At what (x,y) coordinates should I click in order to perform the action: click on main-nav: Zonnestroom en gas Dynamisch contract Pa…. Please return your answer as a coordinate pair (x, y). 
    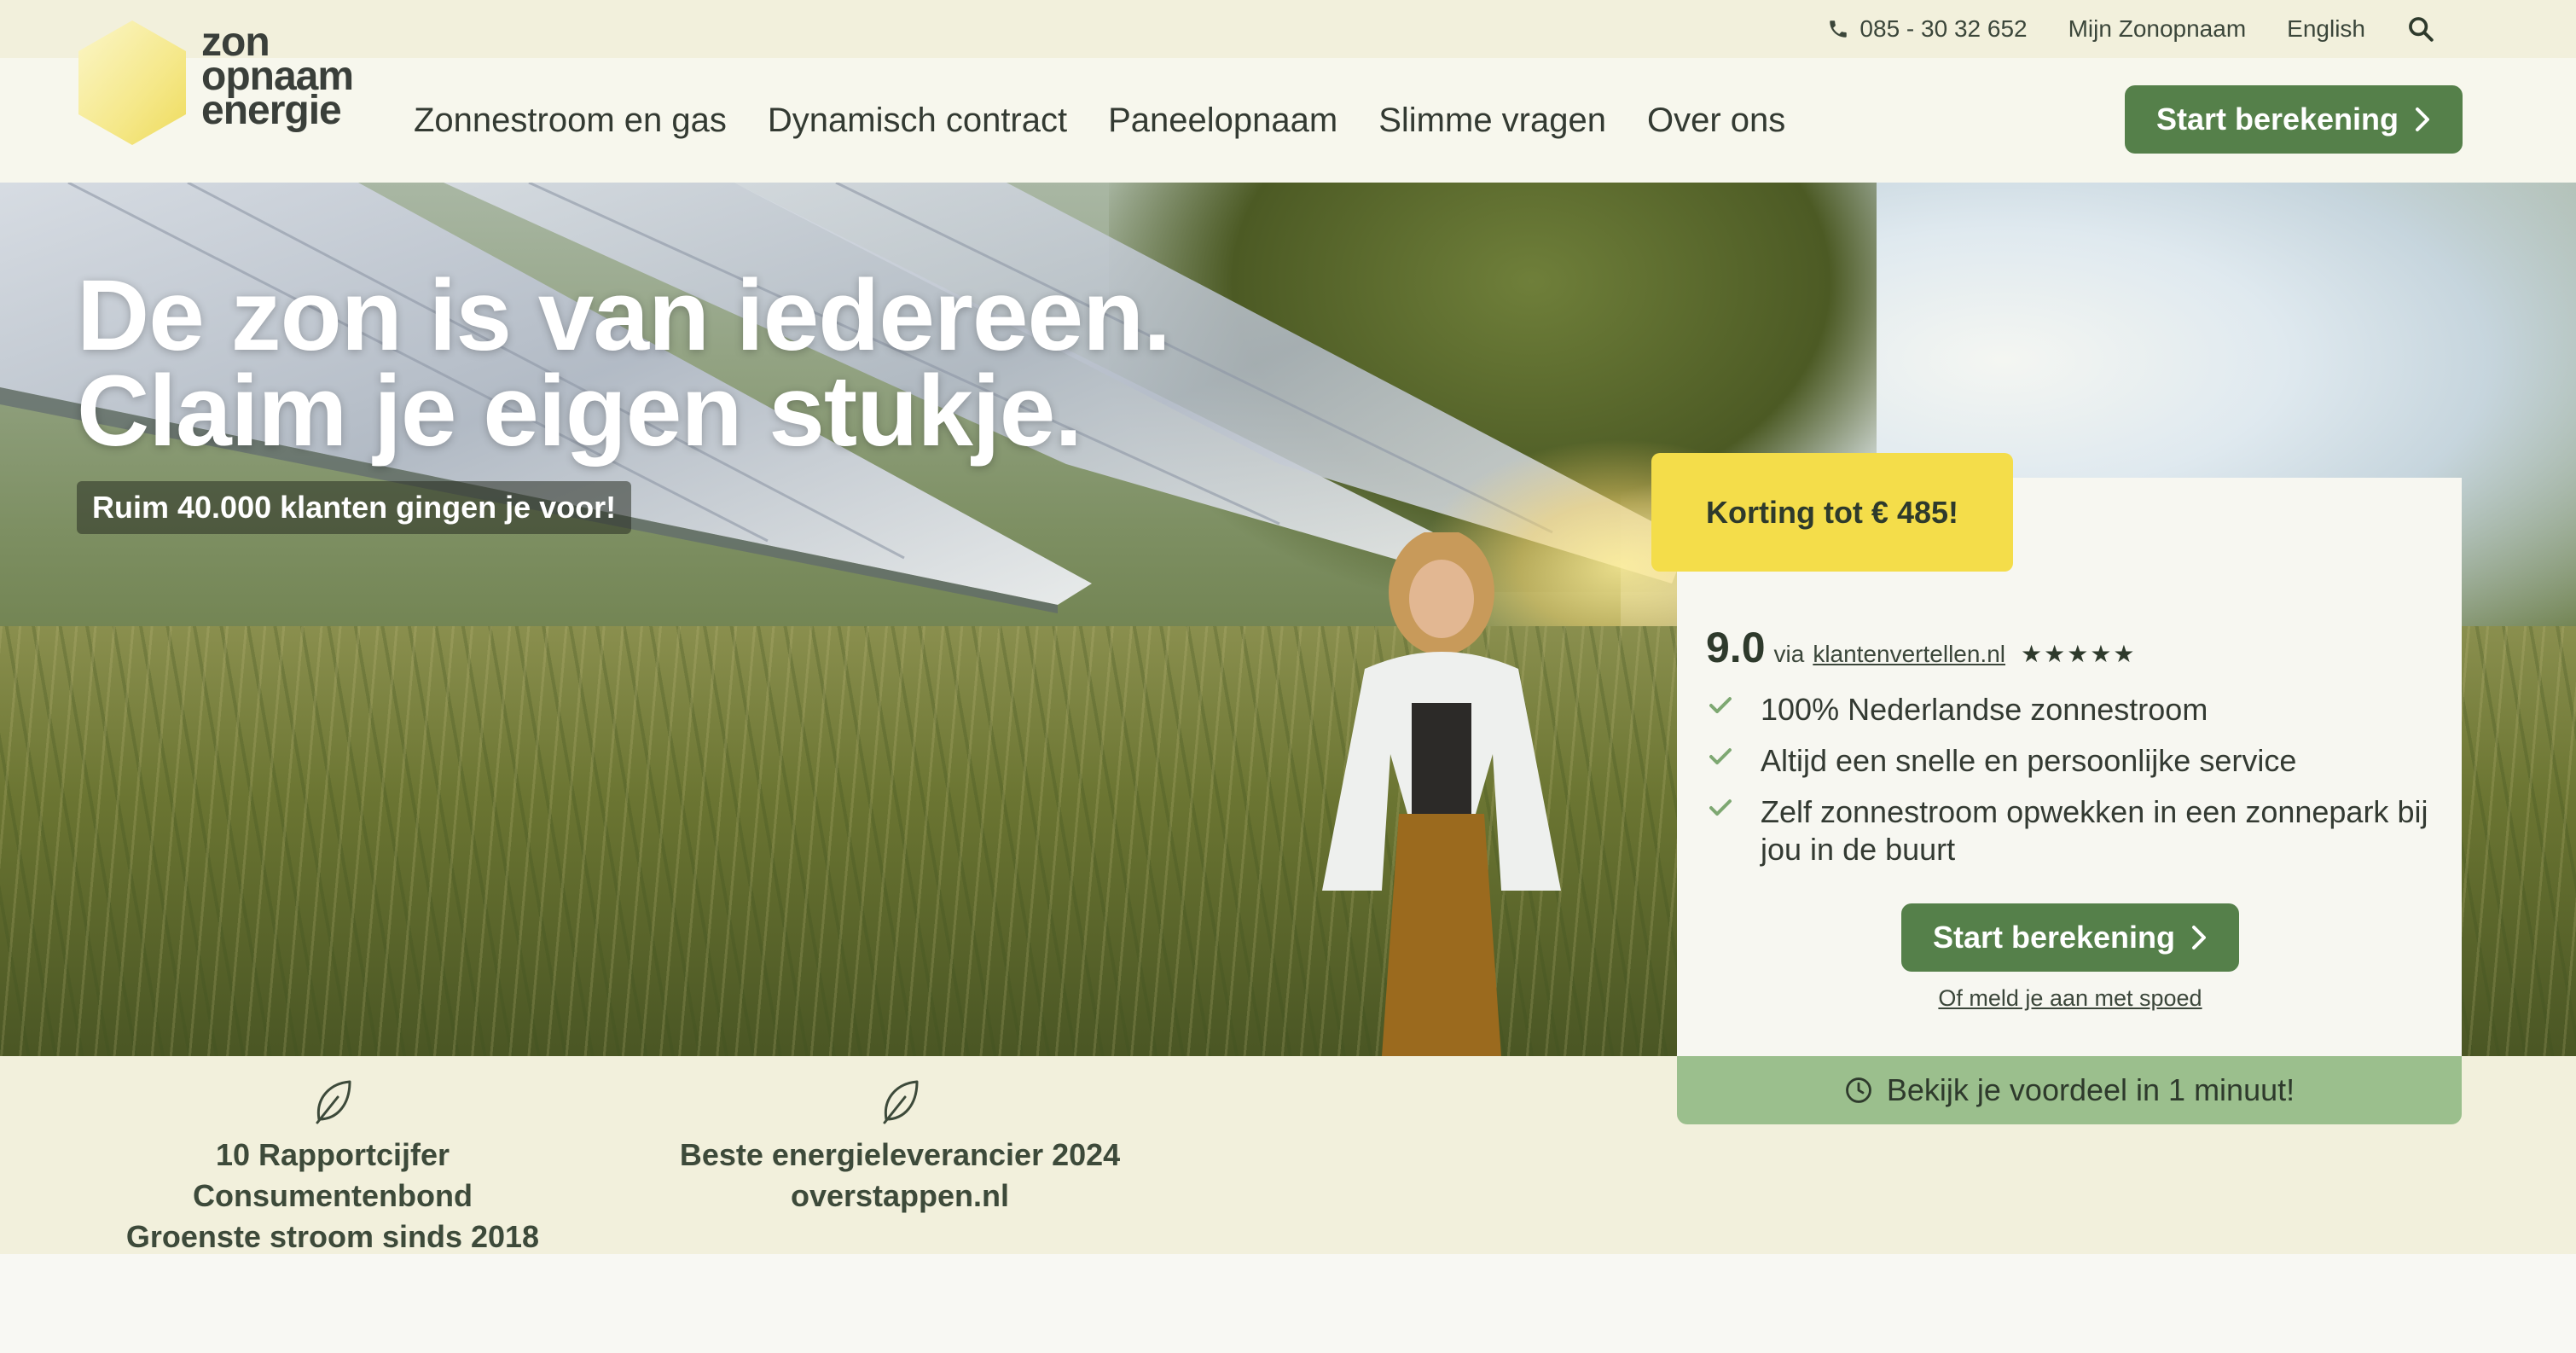
    Looking at the image, I should click on (1099, 120).